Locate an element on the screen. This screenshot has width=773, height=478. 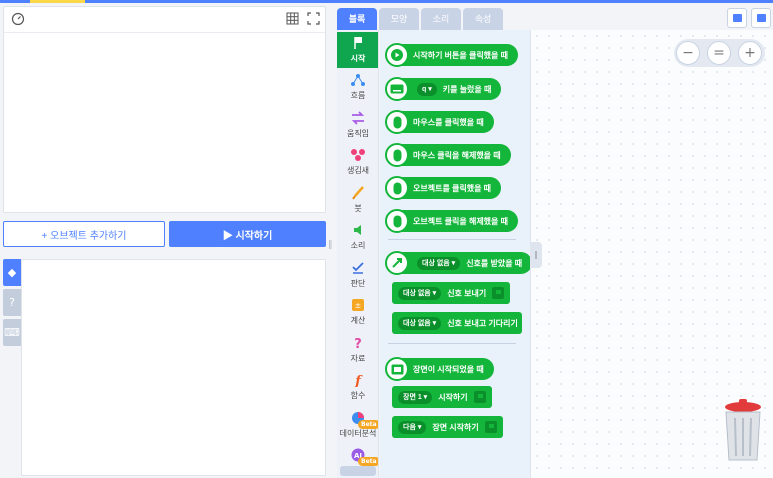
help-icon: ? is located at coordinates (12, 302).